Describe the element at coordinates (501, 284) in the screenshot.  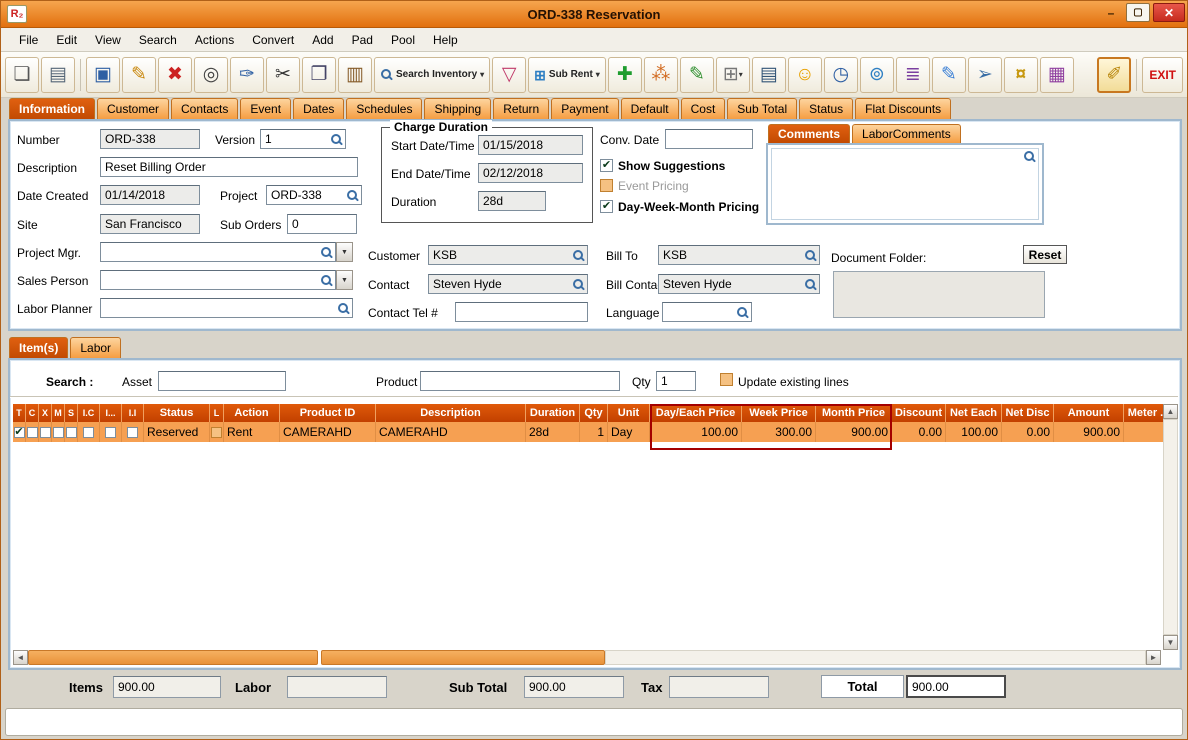
I see `contact-field` at that location.